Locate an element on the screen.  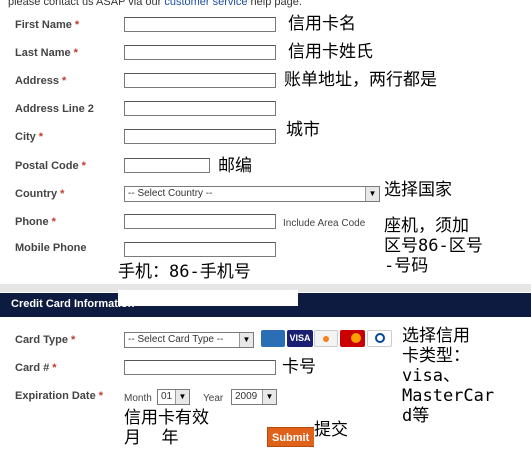
address-label: Address * is located at coordinates (41, 81).